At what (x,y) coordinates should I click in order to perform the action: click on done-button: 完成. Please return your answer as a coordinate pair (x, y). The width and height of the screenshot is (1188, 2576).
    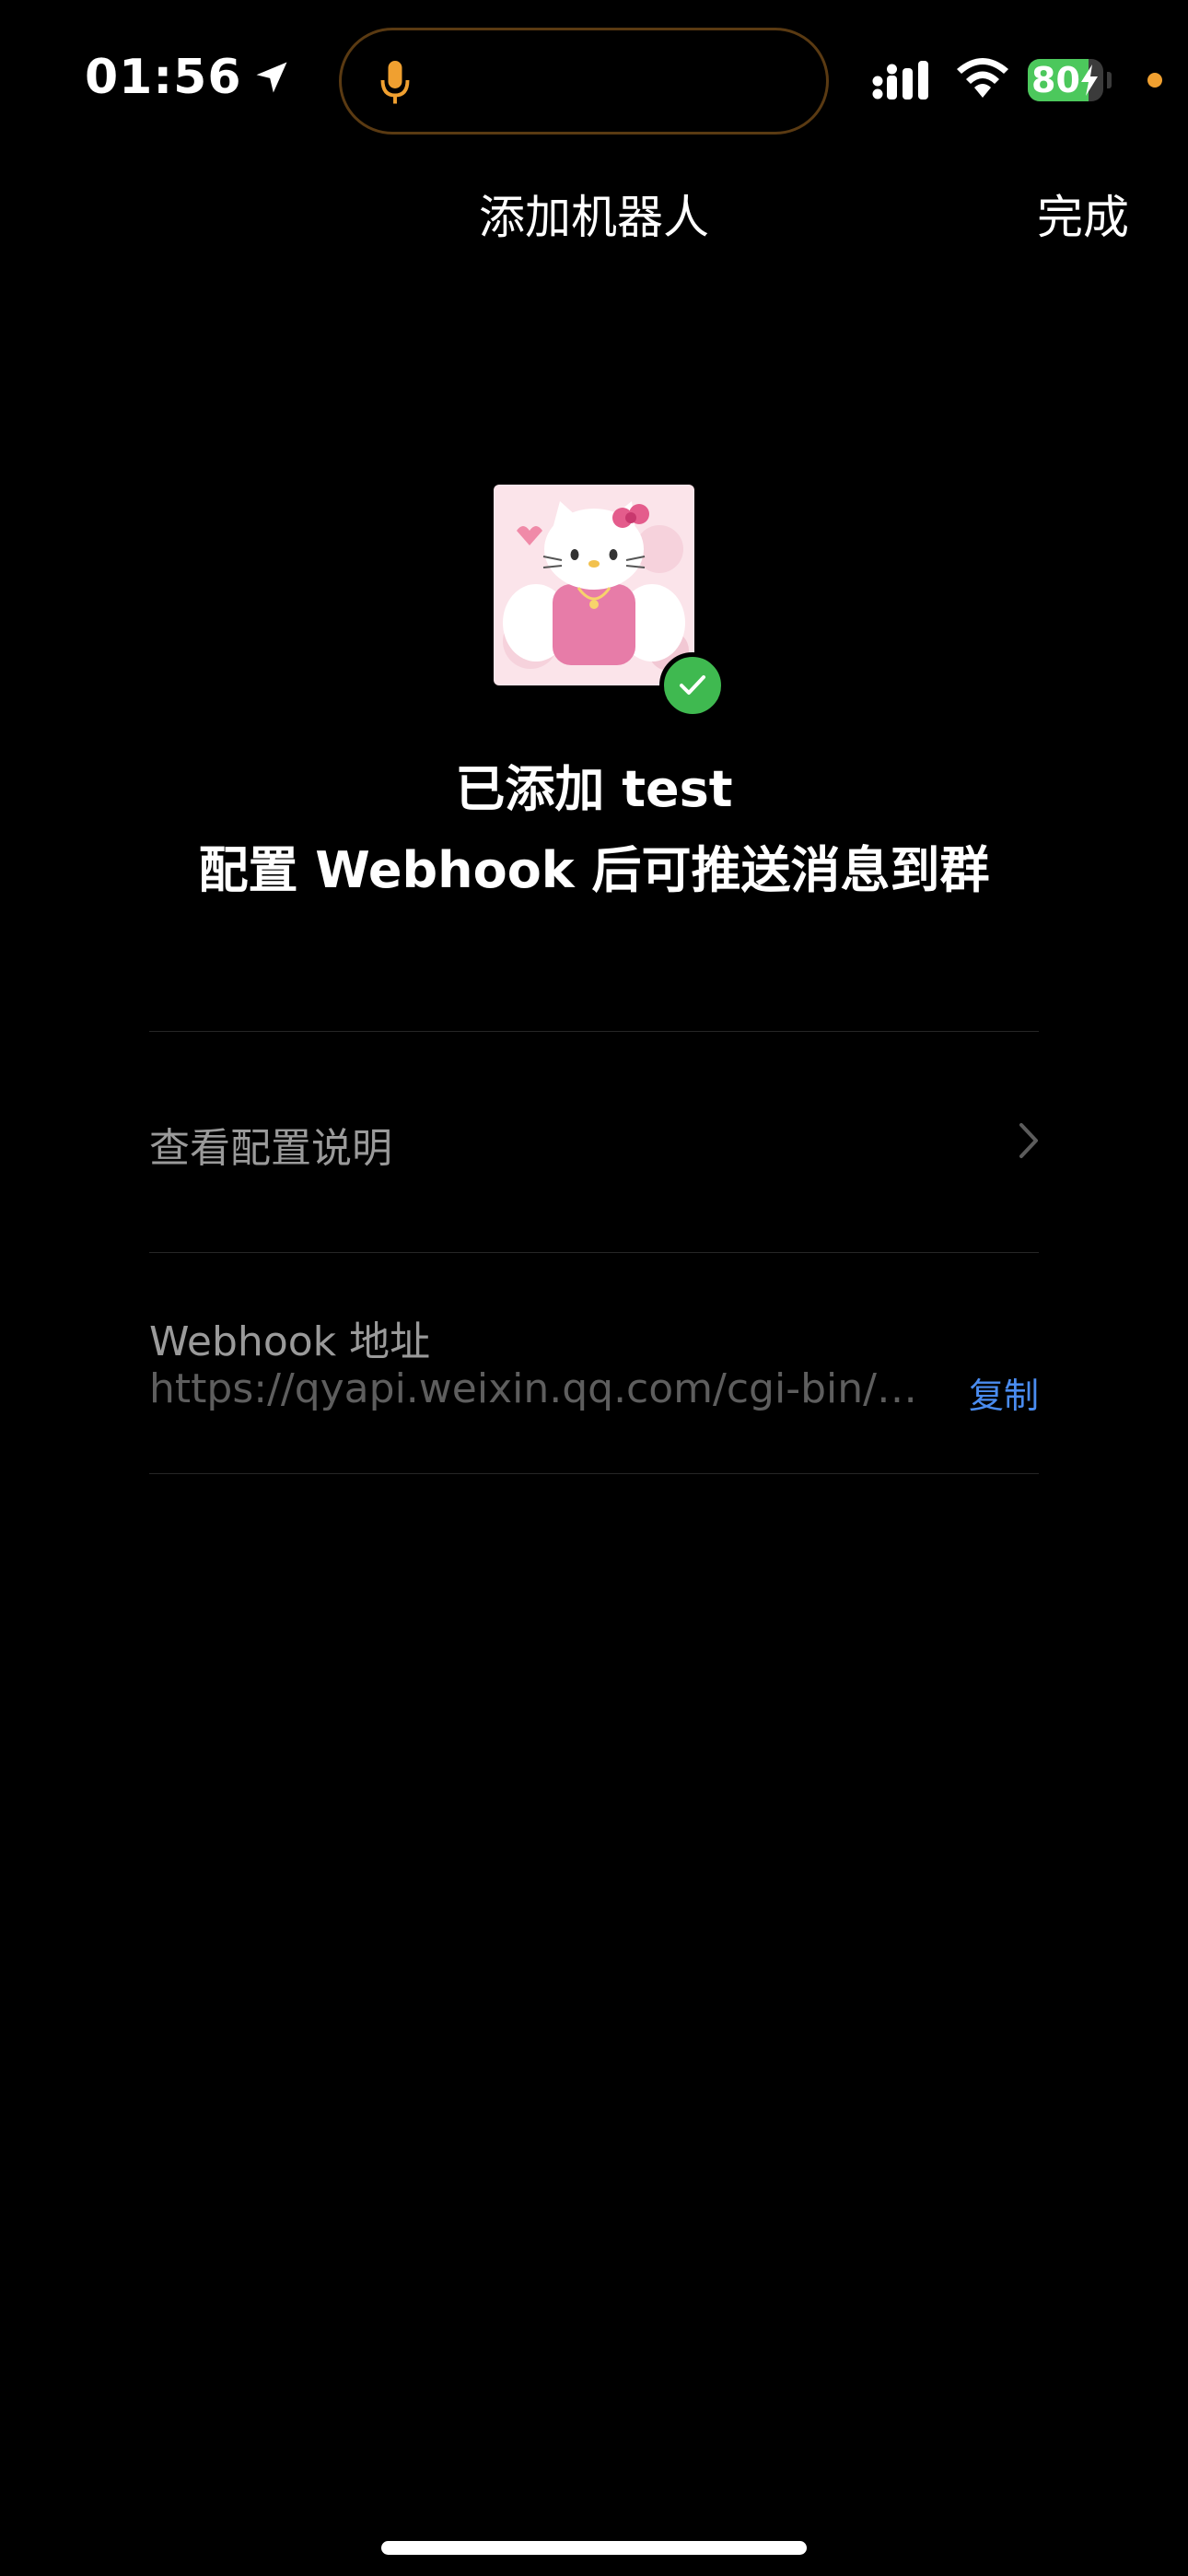
    Looking at the image, I should click on (1083, 214).